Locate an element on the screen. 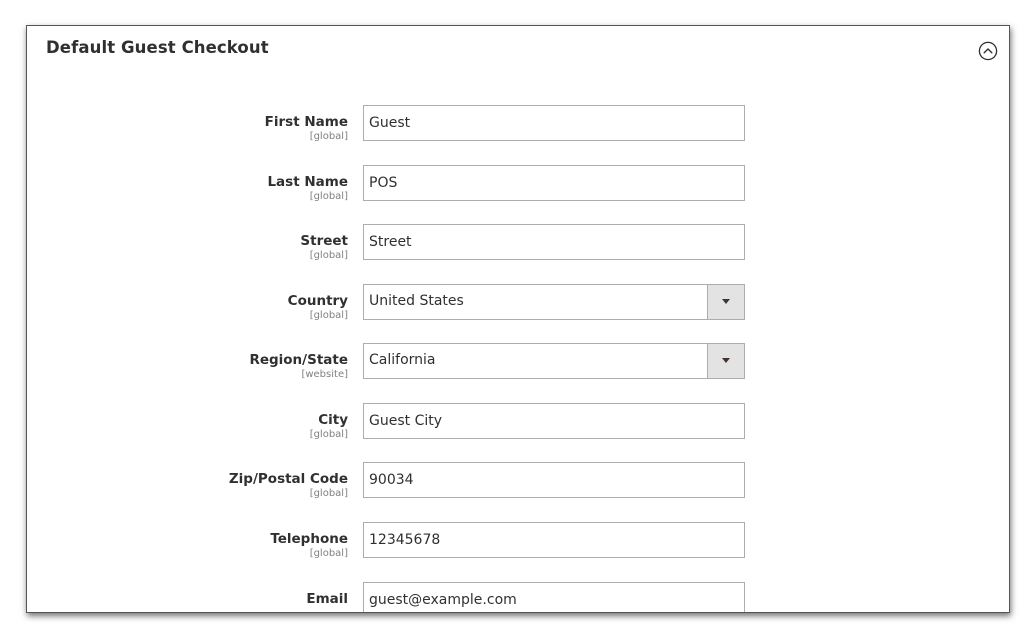  region-state-select-value: California is located at coordinates (402, 360).